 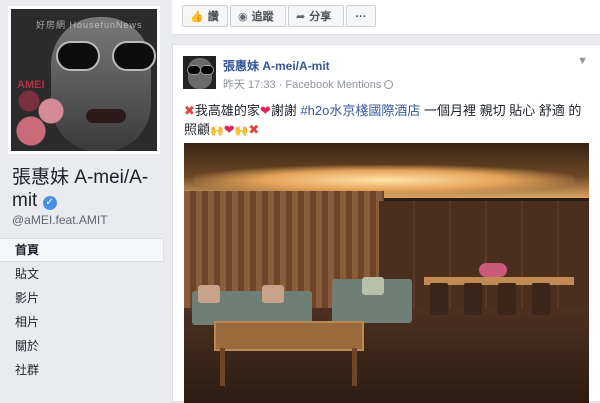 What do you see at coordinates (49, 203) in the screenshot?
I see `verified-badge-icon: ✓` at bounding box center [49, 203].